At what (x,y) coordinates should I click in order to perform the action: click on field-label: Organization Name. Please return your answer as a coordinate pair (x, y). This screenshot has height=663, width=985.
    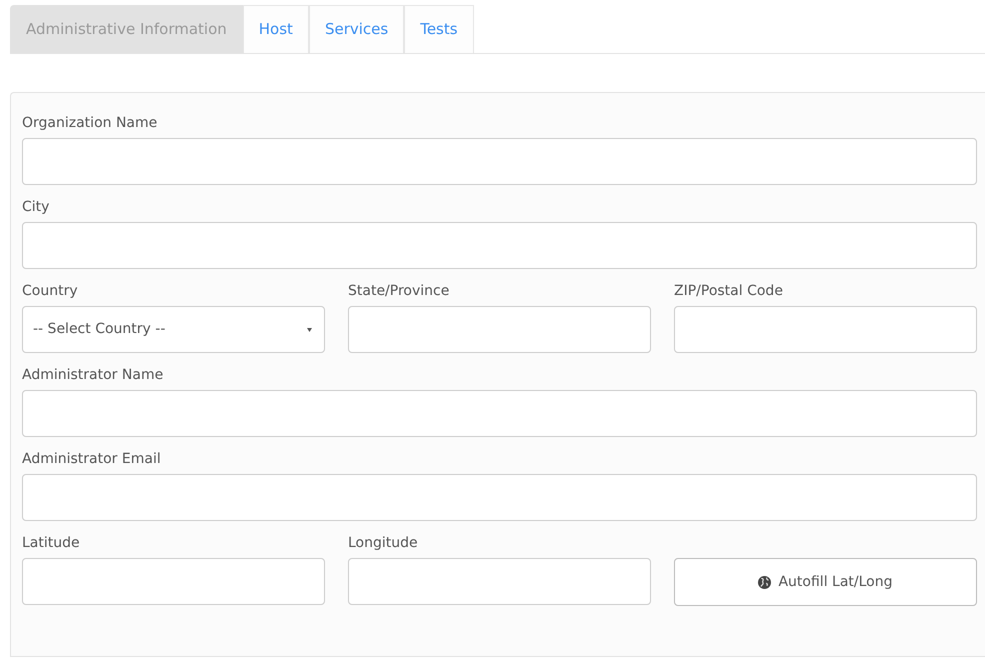
    Looking at the image, I should click on (90, 123).